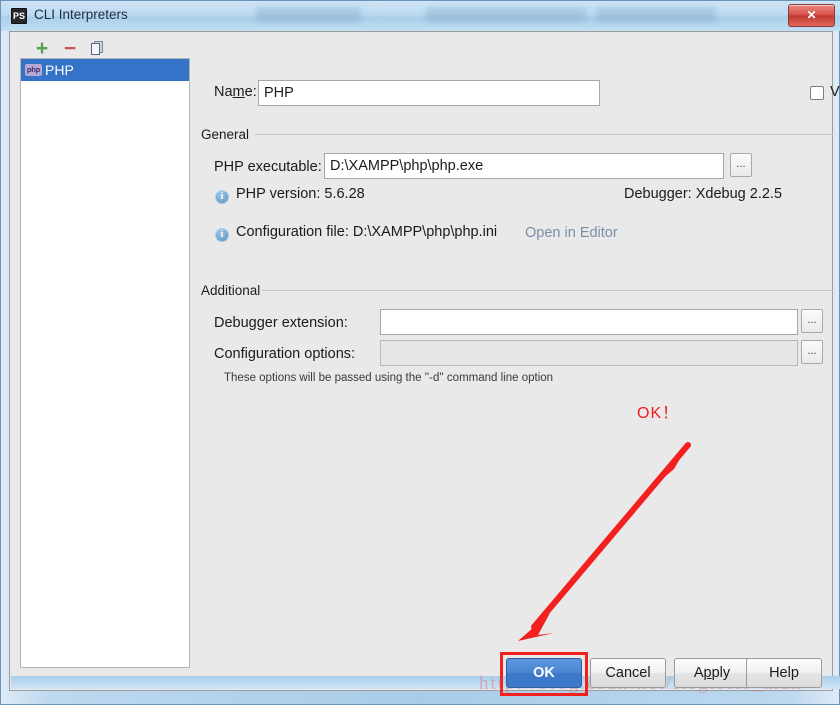 The image size is (840, 705). What do you see at coordinates (19, 16) in the screenshot?
I see `phpstorm-app-icon: PS` at bounding box center [19, 16].